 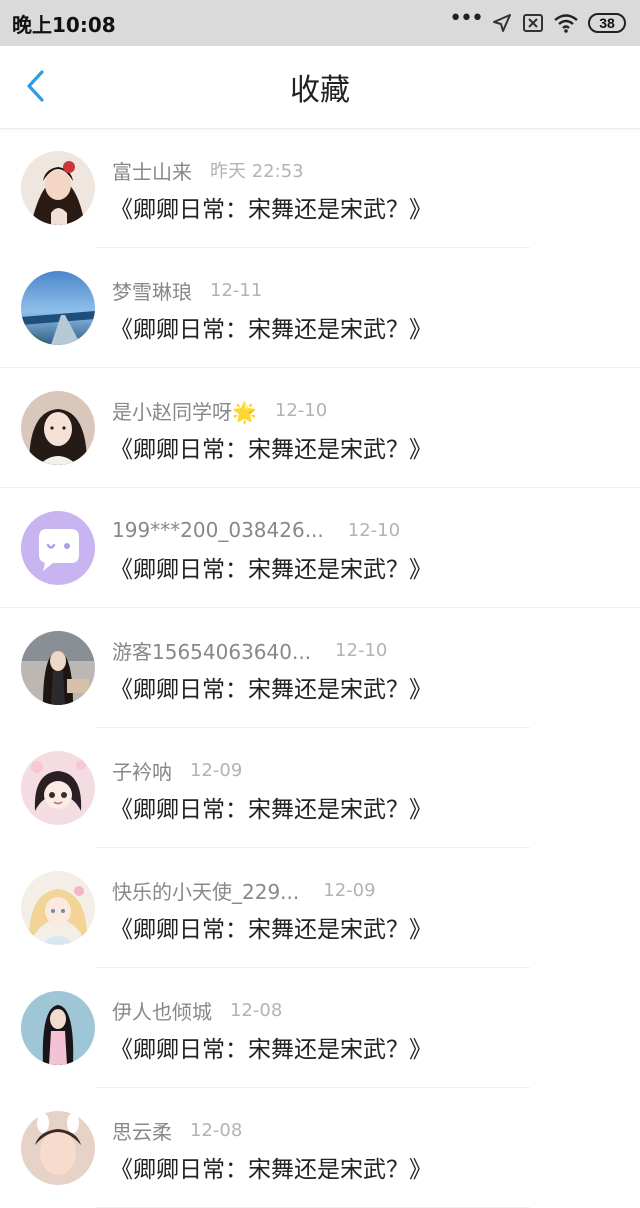 I want to click on favorite-item: 游客15654063640... 12-10 《卿卿日常：宋舞还是宋武？》, so click(x=320, y=668).